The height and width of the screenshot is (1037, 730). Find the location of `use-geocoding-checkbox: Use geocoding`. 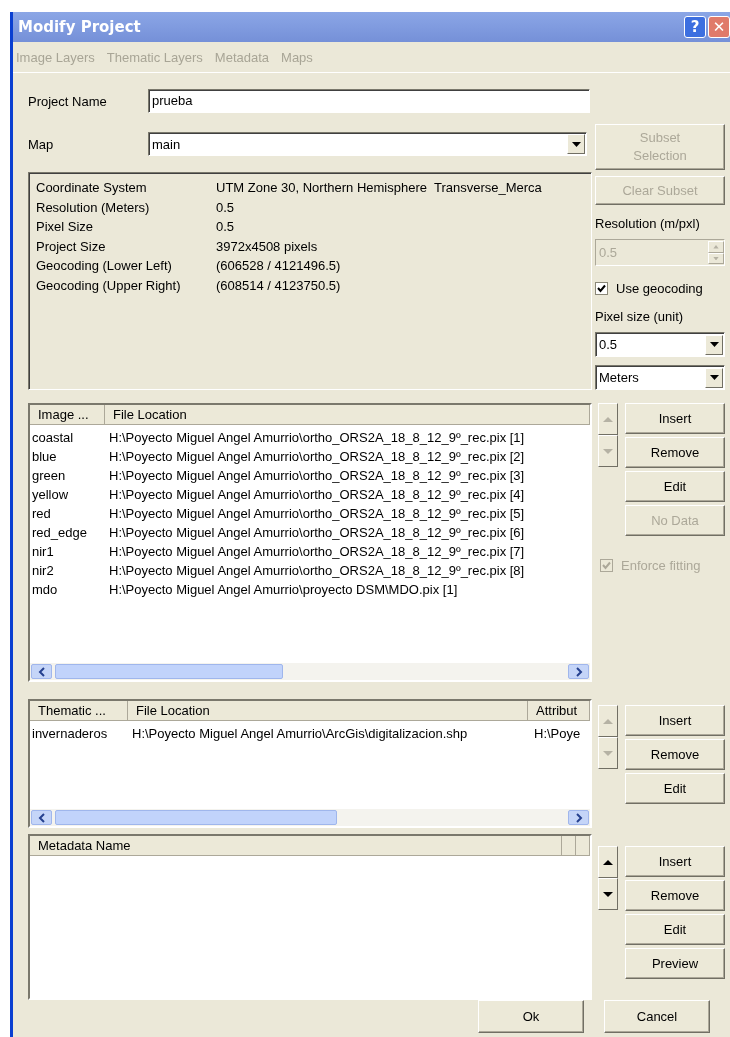

use-geocoding-checkbox: Use geocoding is located at coordinates (660, 288).